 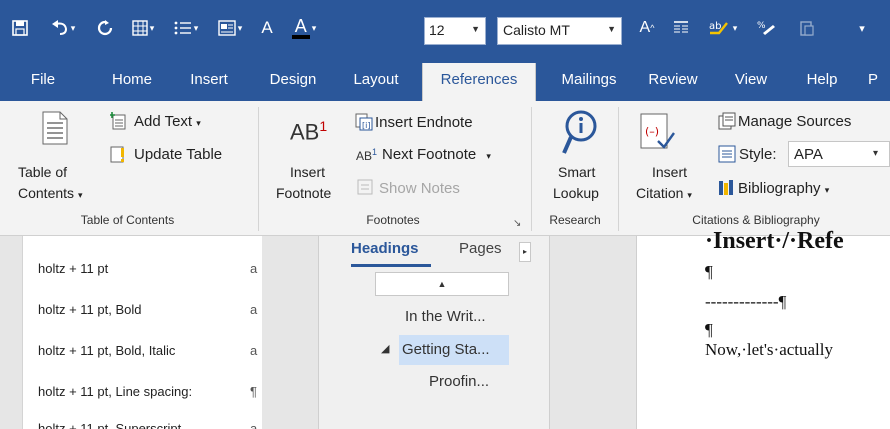 What do you see at coordinates (767, 28) in the screenshot?
I see `format-painter-icon: %` at bounding box center [767, 28].